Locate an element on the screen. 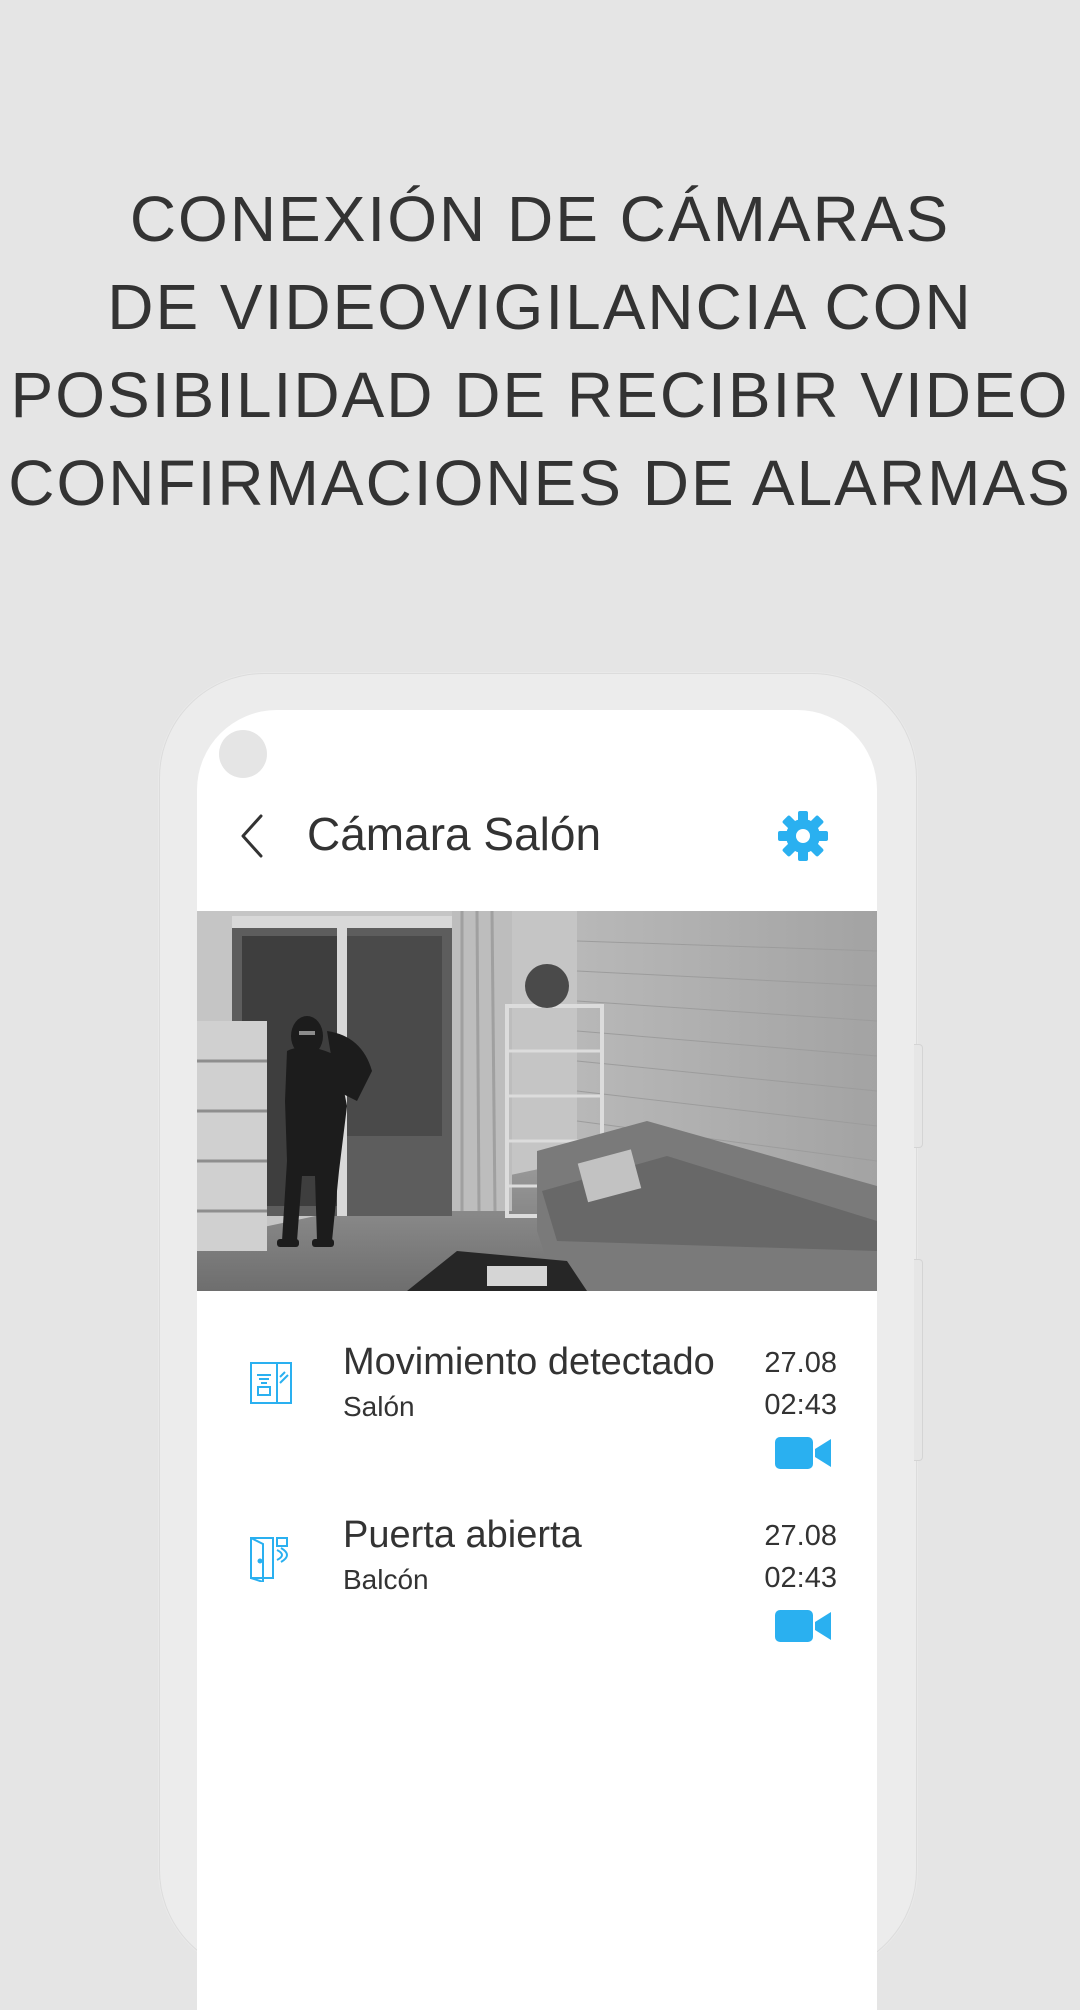 The height and width of the screenshot is (2010, 1080). gear-icon is located at coordinates (803, 836).